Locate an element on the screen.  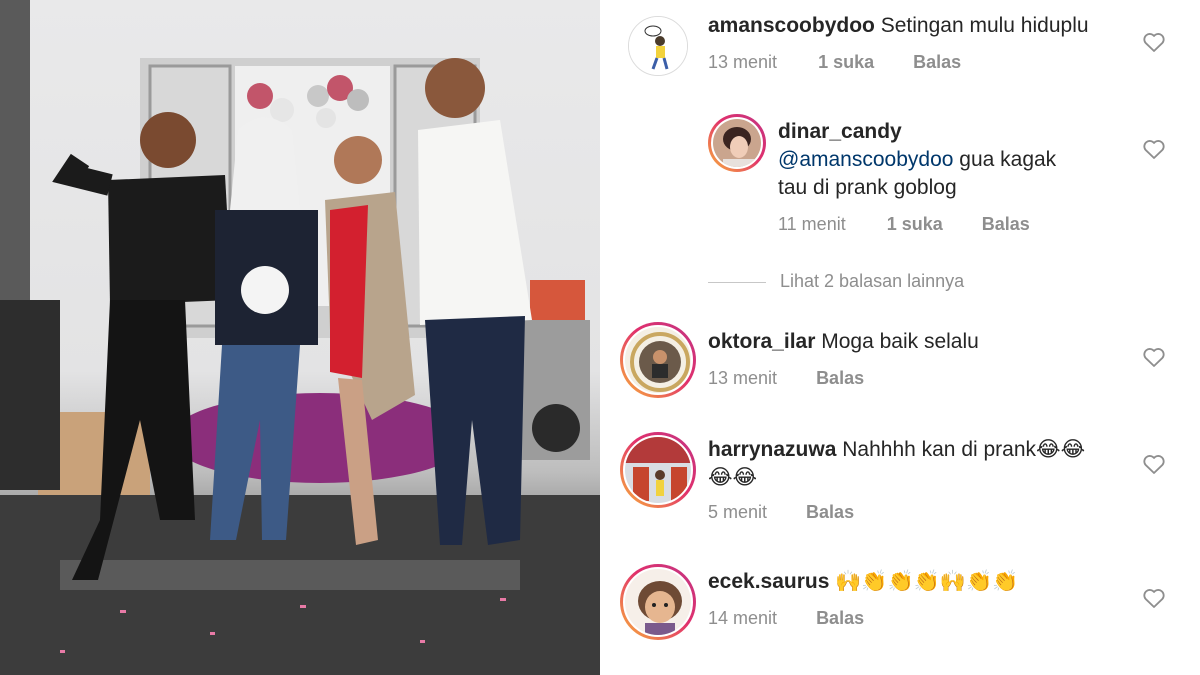
comment-username: dinar_candy is located at coordinates (840, 131).